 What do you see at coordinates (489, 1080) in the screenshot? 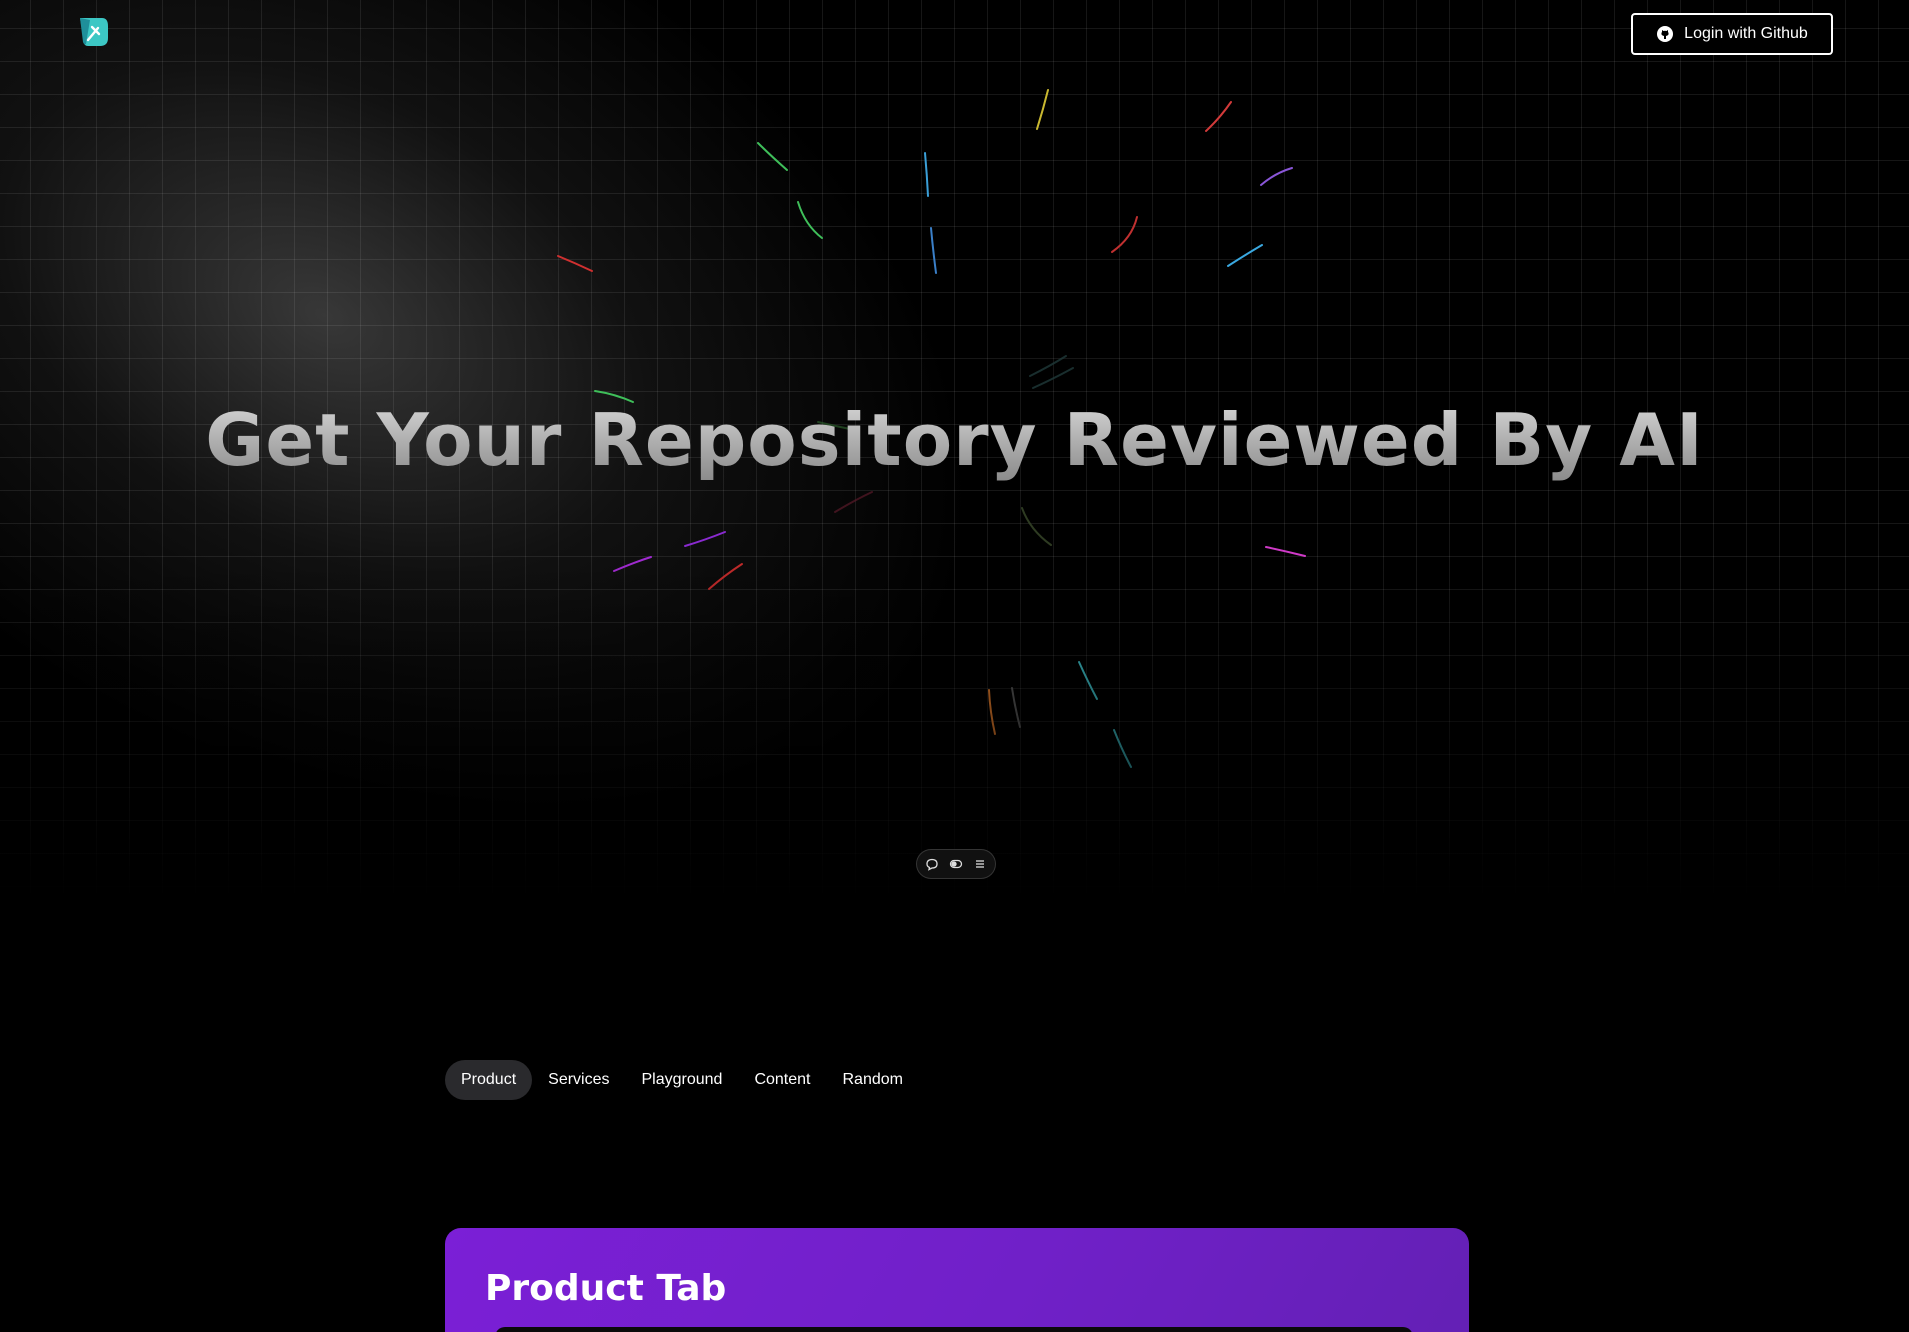
I see `tab-product: Product` at bounding box center [489, 1080].